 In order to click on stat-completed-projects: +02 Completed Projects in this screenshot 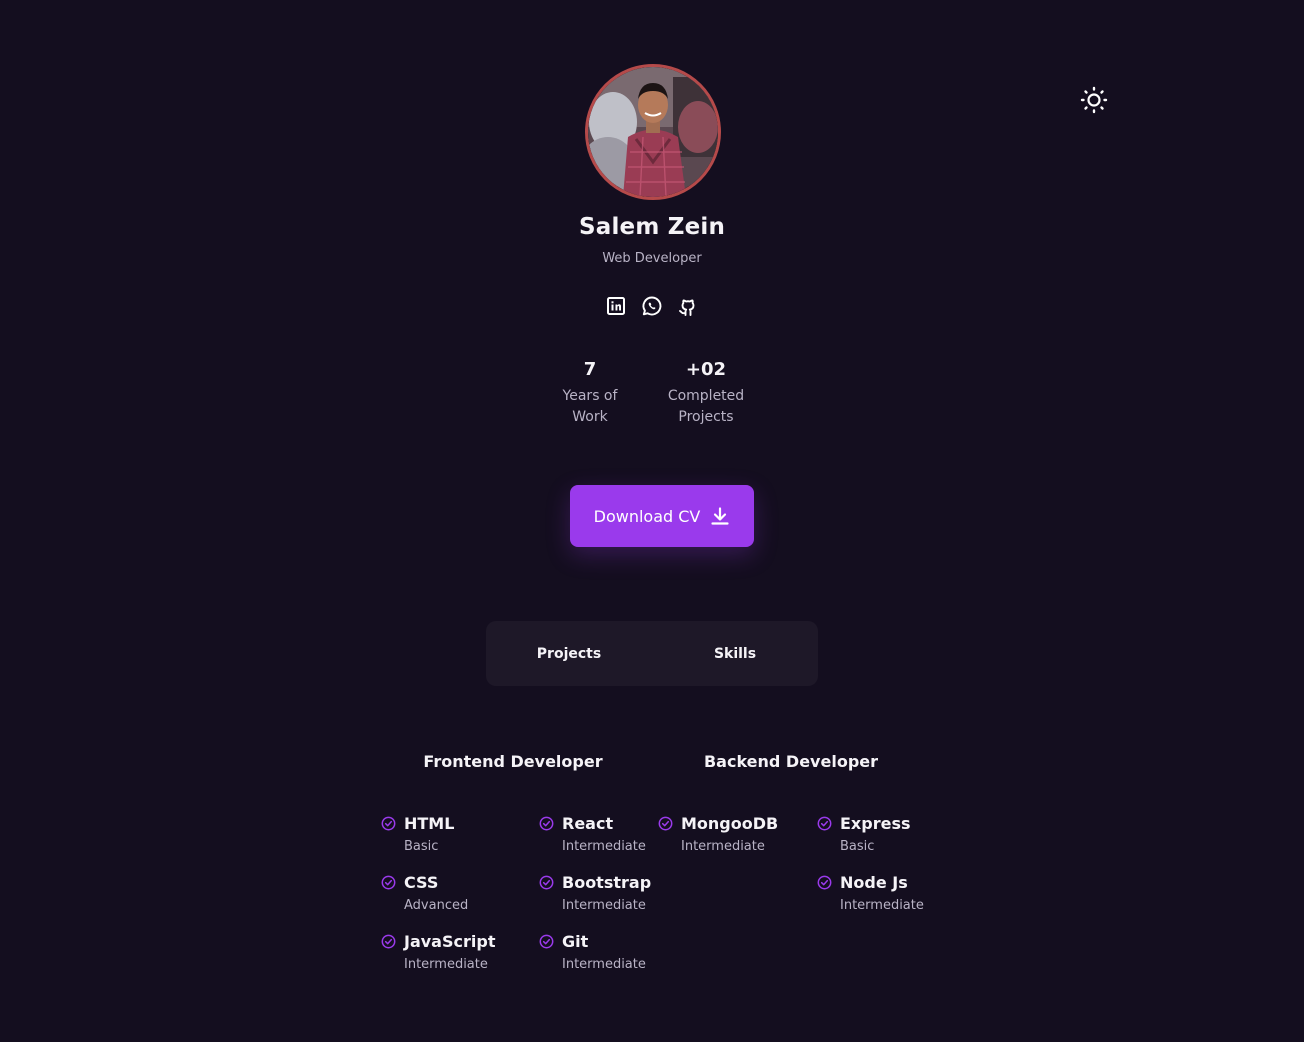, I will do `click(706, 393)`.